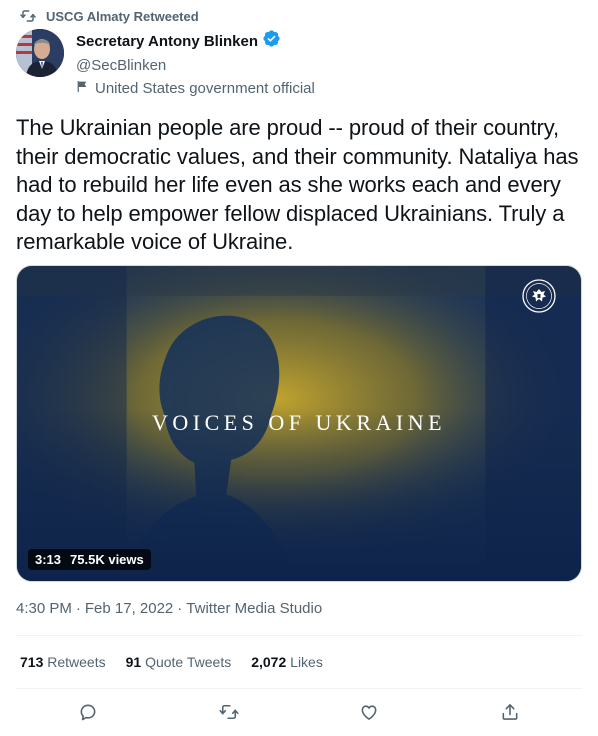 This screenshot has height=736, width=598. Describe the element at coordinates (271, 41) in the screenshot. I see `verified-badge-icon` at that location.